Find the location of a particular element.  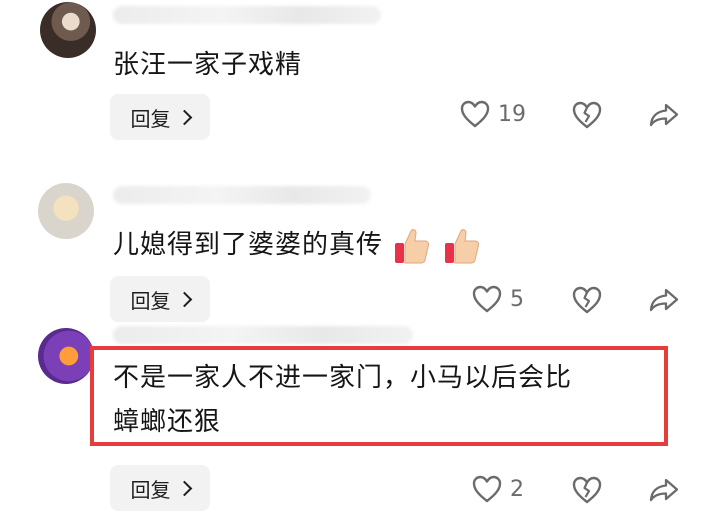

comment-text-line: 蟑螂还狠 is located at coordinates (167, 422).